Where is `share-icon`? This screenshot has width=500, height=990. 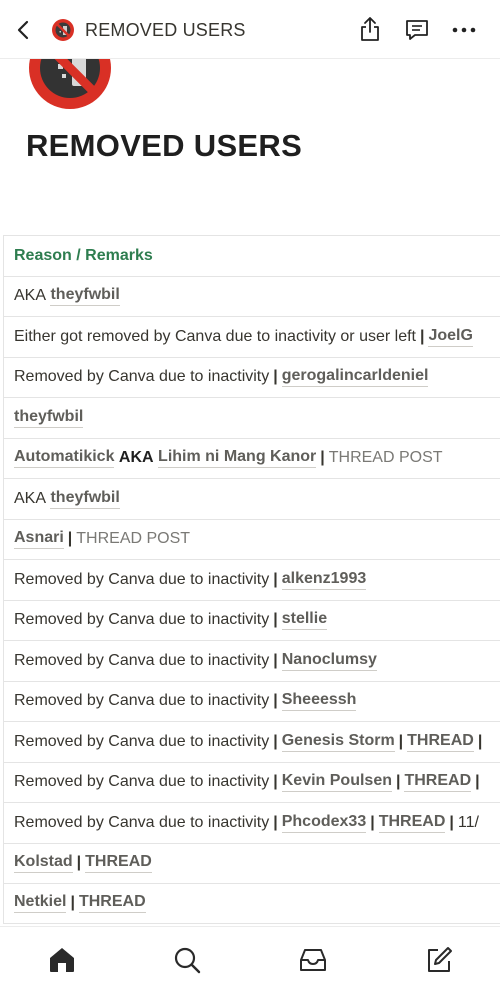 share-icon is located at coordinates (370, 29).